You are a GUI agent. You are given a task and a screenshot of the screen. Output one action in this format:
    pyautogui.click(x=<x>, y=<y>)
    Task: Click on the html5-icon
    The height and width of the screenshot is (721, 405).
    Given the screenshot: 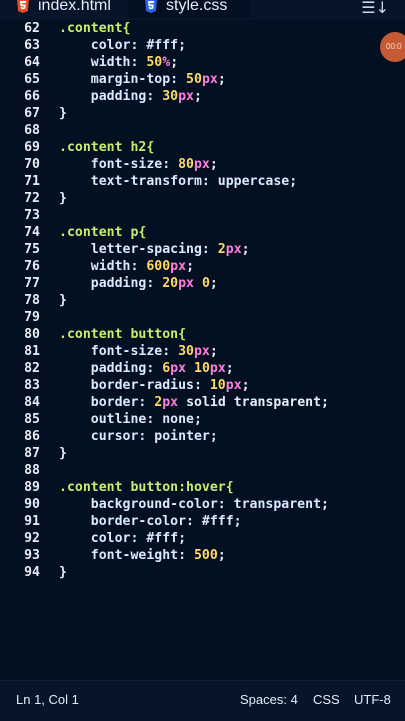 What is the action you would take?
    pyautogui.click(x=23, y=7)
    